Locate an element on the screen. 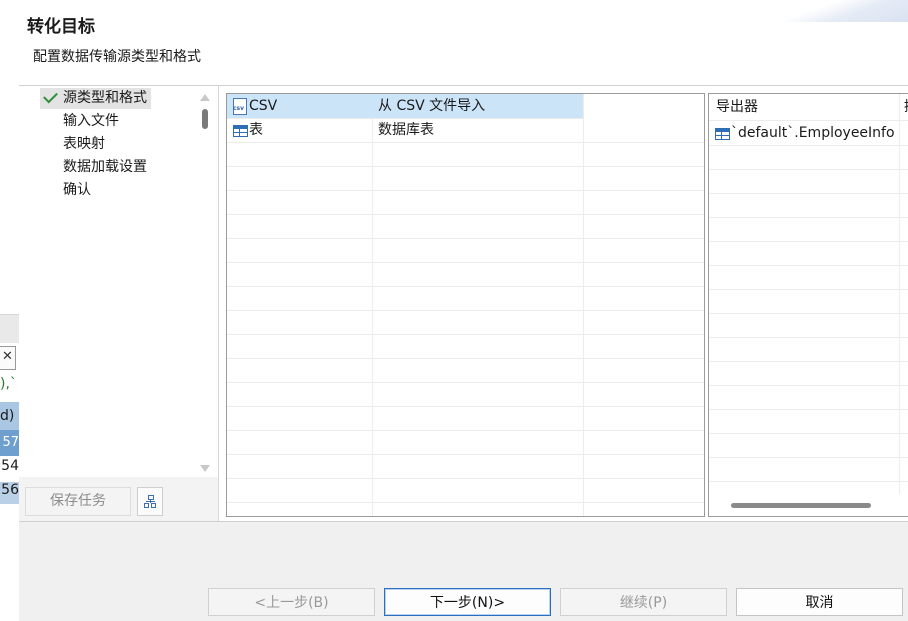  nav-item-label: 输入文件 is located at coordinates (91, 121).